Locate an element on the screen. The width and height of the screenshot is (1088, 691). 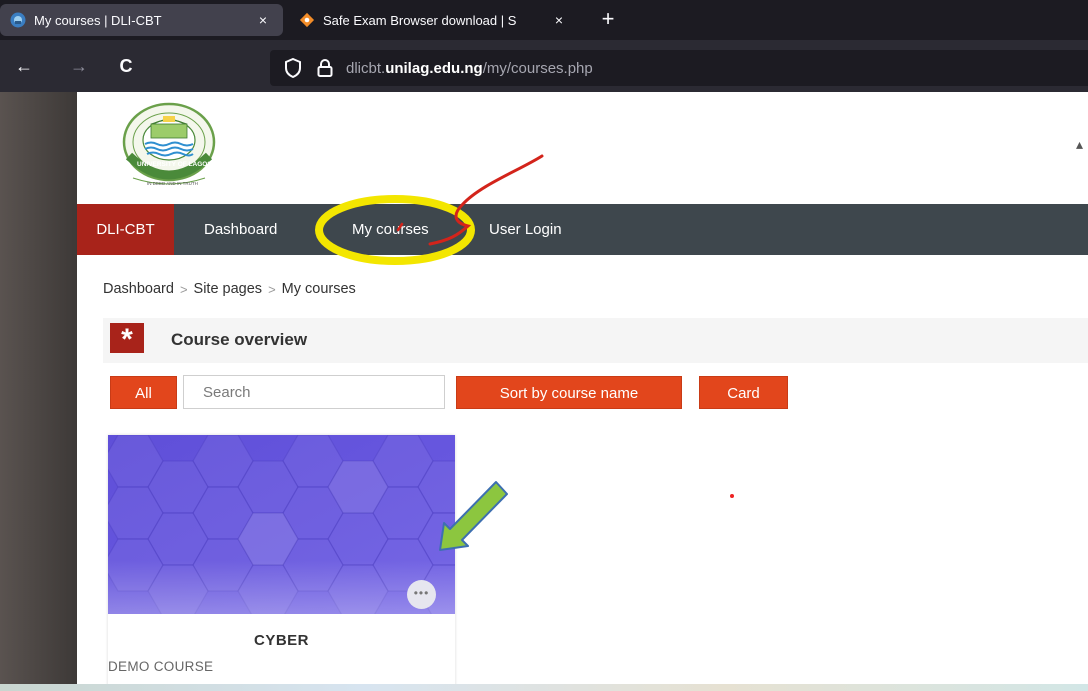
user-menu-icon: ▴ is located at coordinates (1082, 144).